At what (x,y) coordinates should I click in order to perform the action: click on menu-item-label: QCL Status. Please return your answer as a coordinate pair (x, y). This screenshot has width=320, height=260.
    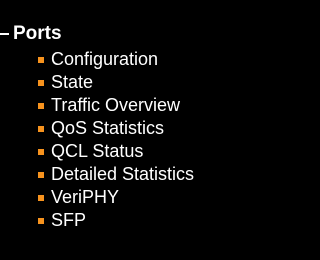
    Looking at the image, I should click on (97, 151).